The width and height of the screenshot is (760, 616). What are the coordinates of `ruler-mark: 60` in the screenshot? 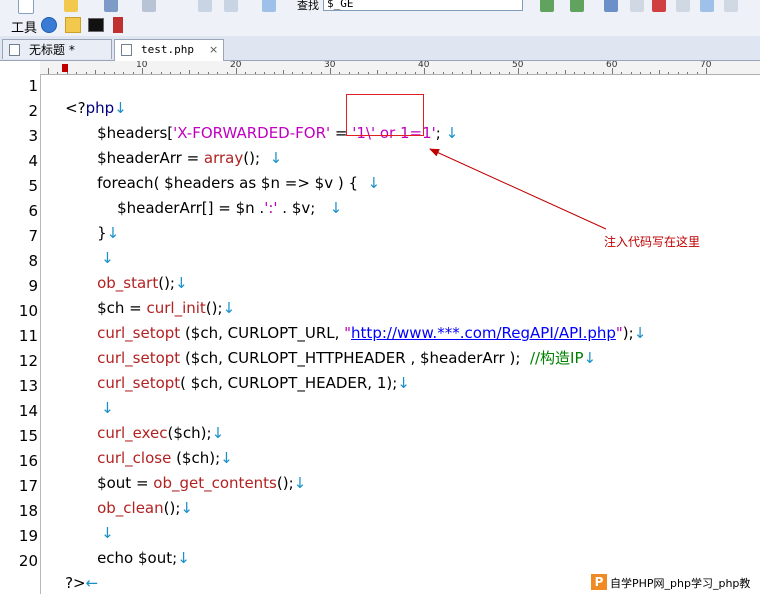 It's located at (612, 65).